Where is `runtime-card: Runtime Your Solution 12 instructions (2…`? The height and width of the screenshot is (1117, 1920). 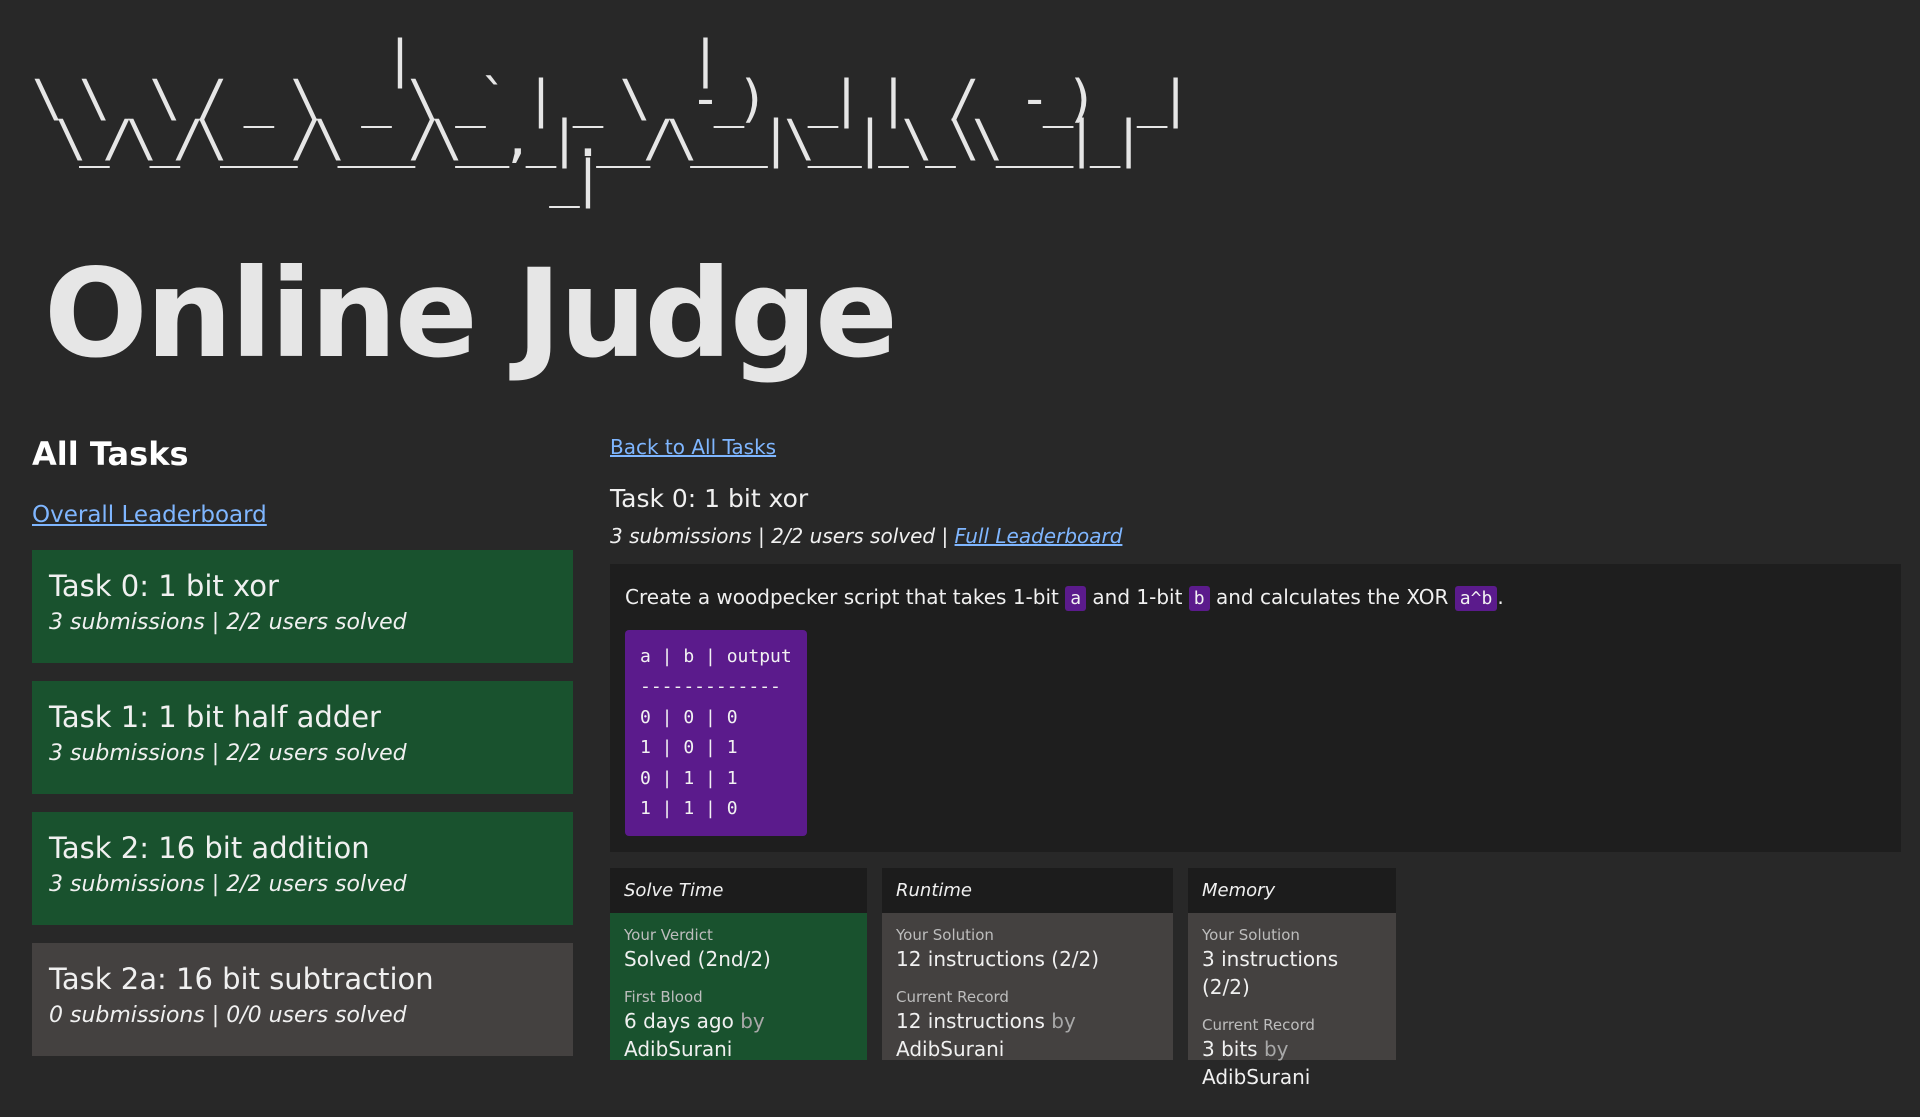
runtime-card: Runtime Your Solution 12 instructions (2… is located at coordinates (1027, 964).